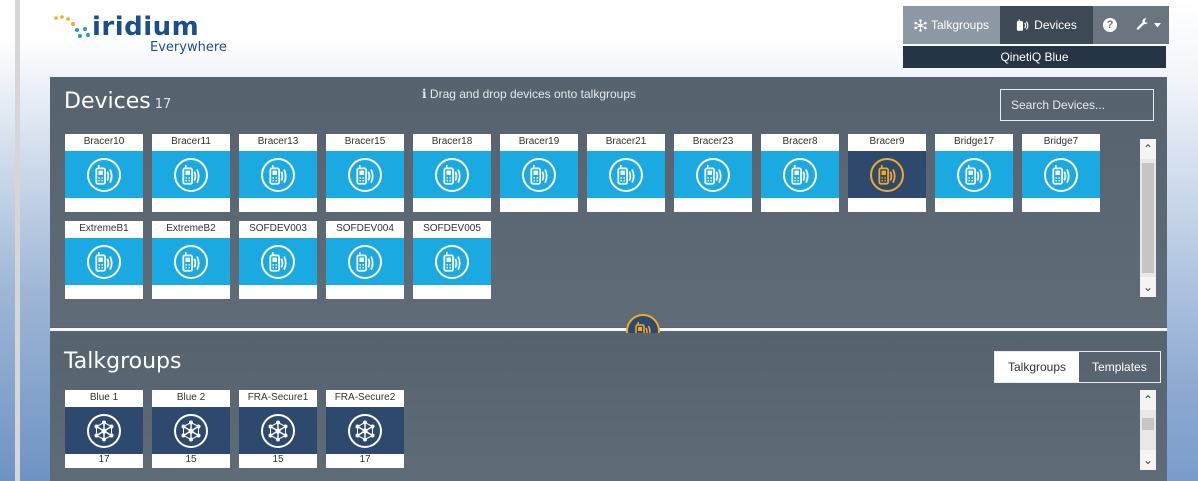  I want to click on device-name: Bracer19, so click(539, 141).